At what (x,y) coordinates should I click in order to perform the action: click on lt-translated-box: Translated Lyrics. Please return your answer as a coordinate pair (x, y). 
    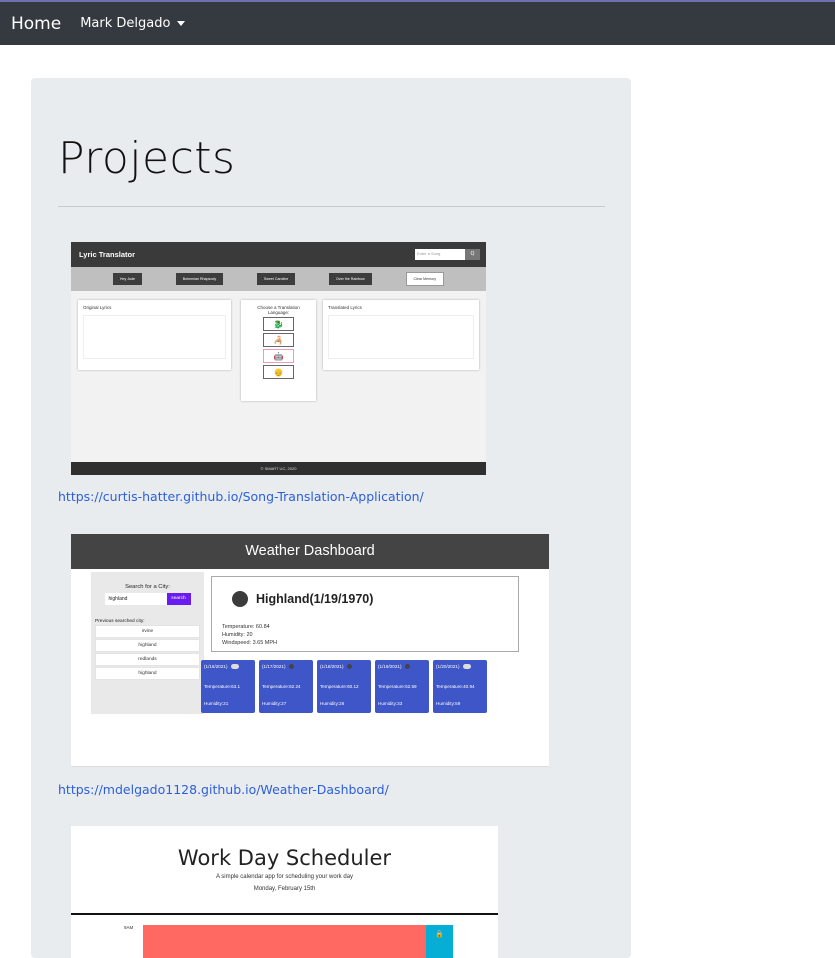
    Looking at the image, I should click on (401, 335).